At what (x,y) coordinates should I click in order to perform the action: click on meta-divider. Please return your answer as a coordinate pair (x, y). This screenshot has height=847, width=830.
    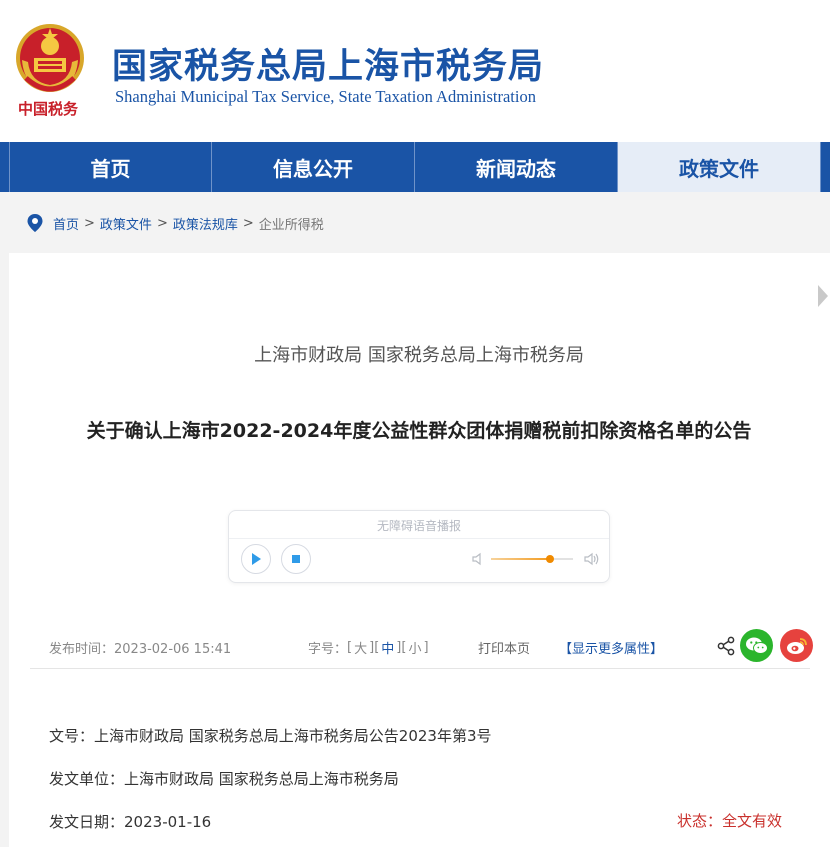
    Looking at the image, I should click on (420, 668).